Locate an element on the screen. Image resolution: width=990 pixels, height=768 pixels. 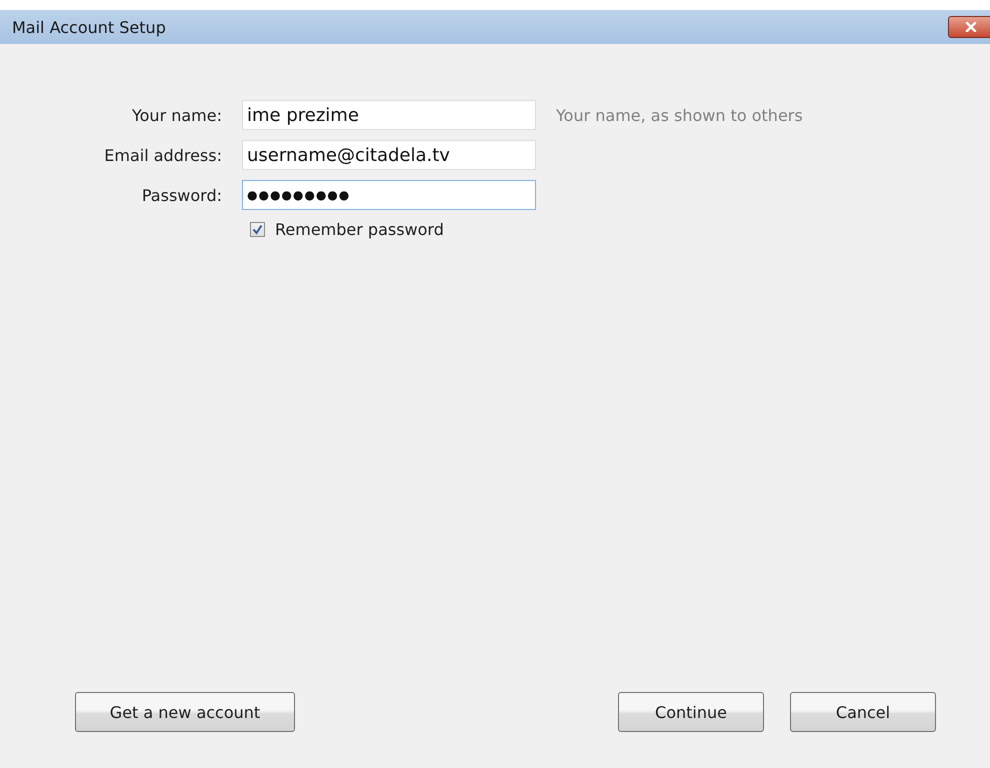
input-field: ●●●●●●●●● is located at coordinates (389, 195).